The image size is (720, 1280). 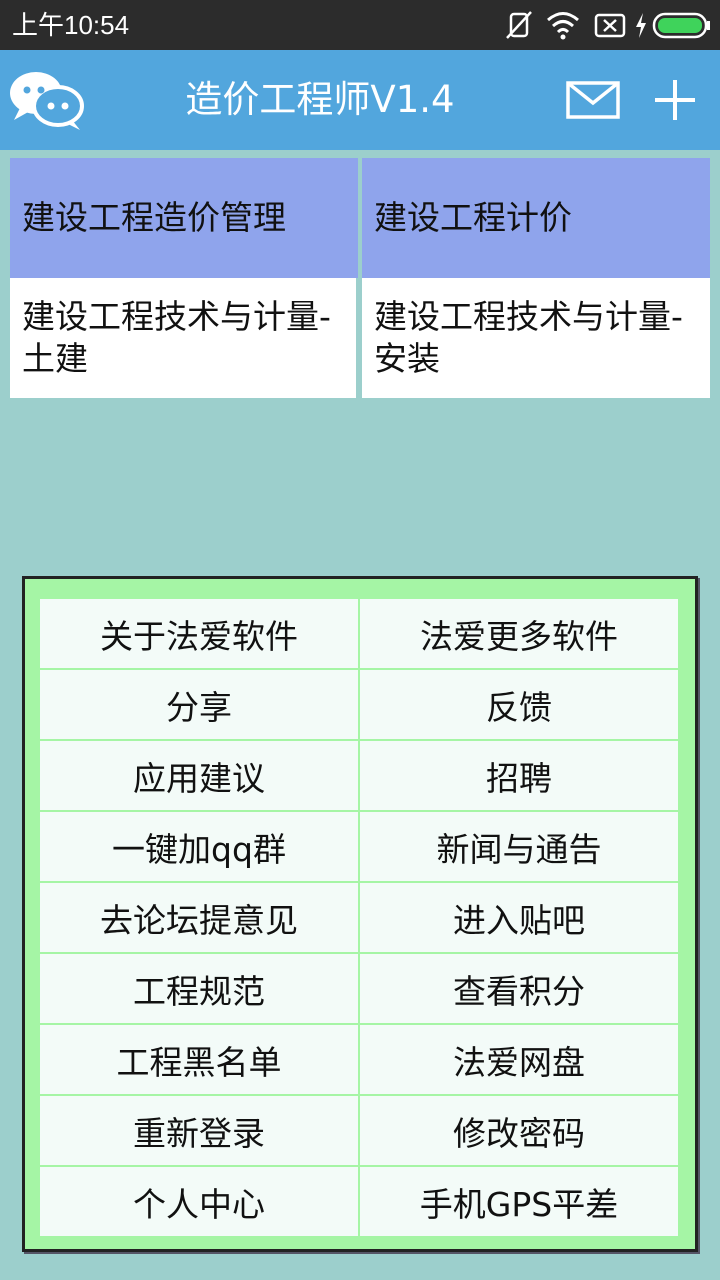 What do you see at coordinates (536, 218) in the screenshot?
I see `course-pricing: 建设工程计价` at bounding box center [536, 218].